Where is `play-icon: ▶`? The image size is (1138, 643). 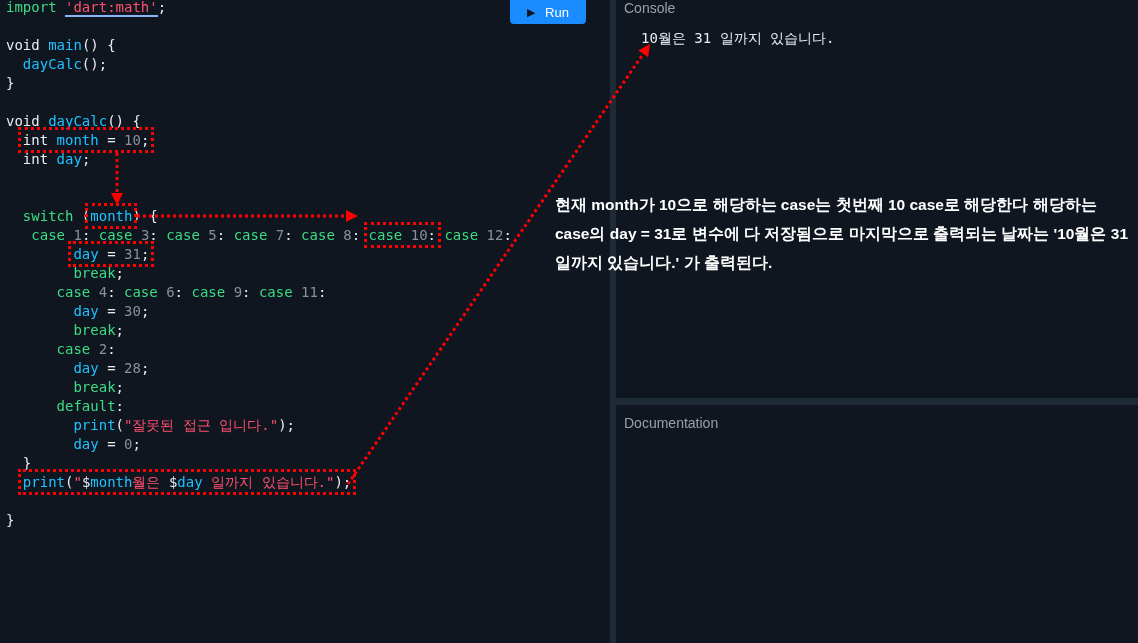 play-icon: ▶ is located at coordinates (531, 12).